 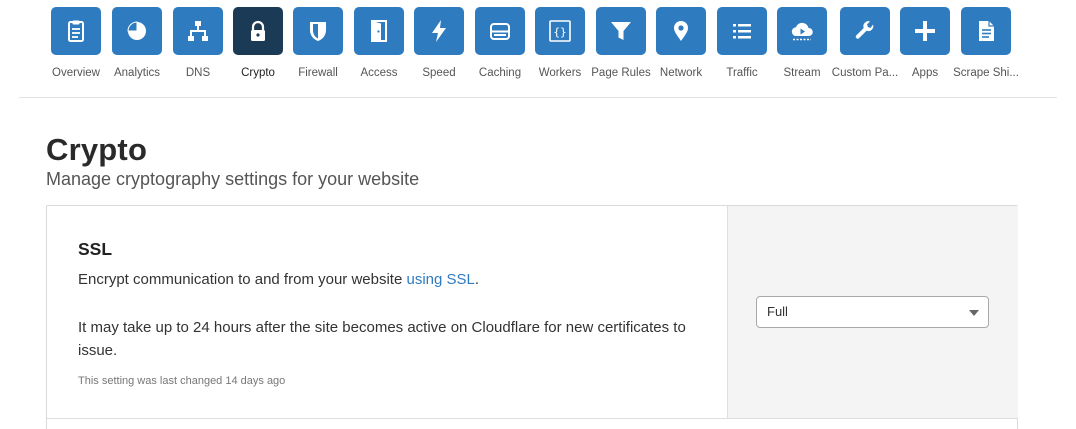 What do you see at coordinates (925, 73) in the screenshot?
I see `nav-label: Apps` at bounding box center [925, 73].